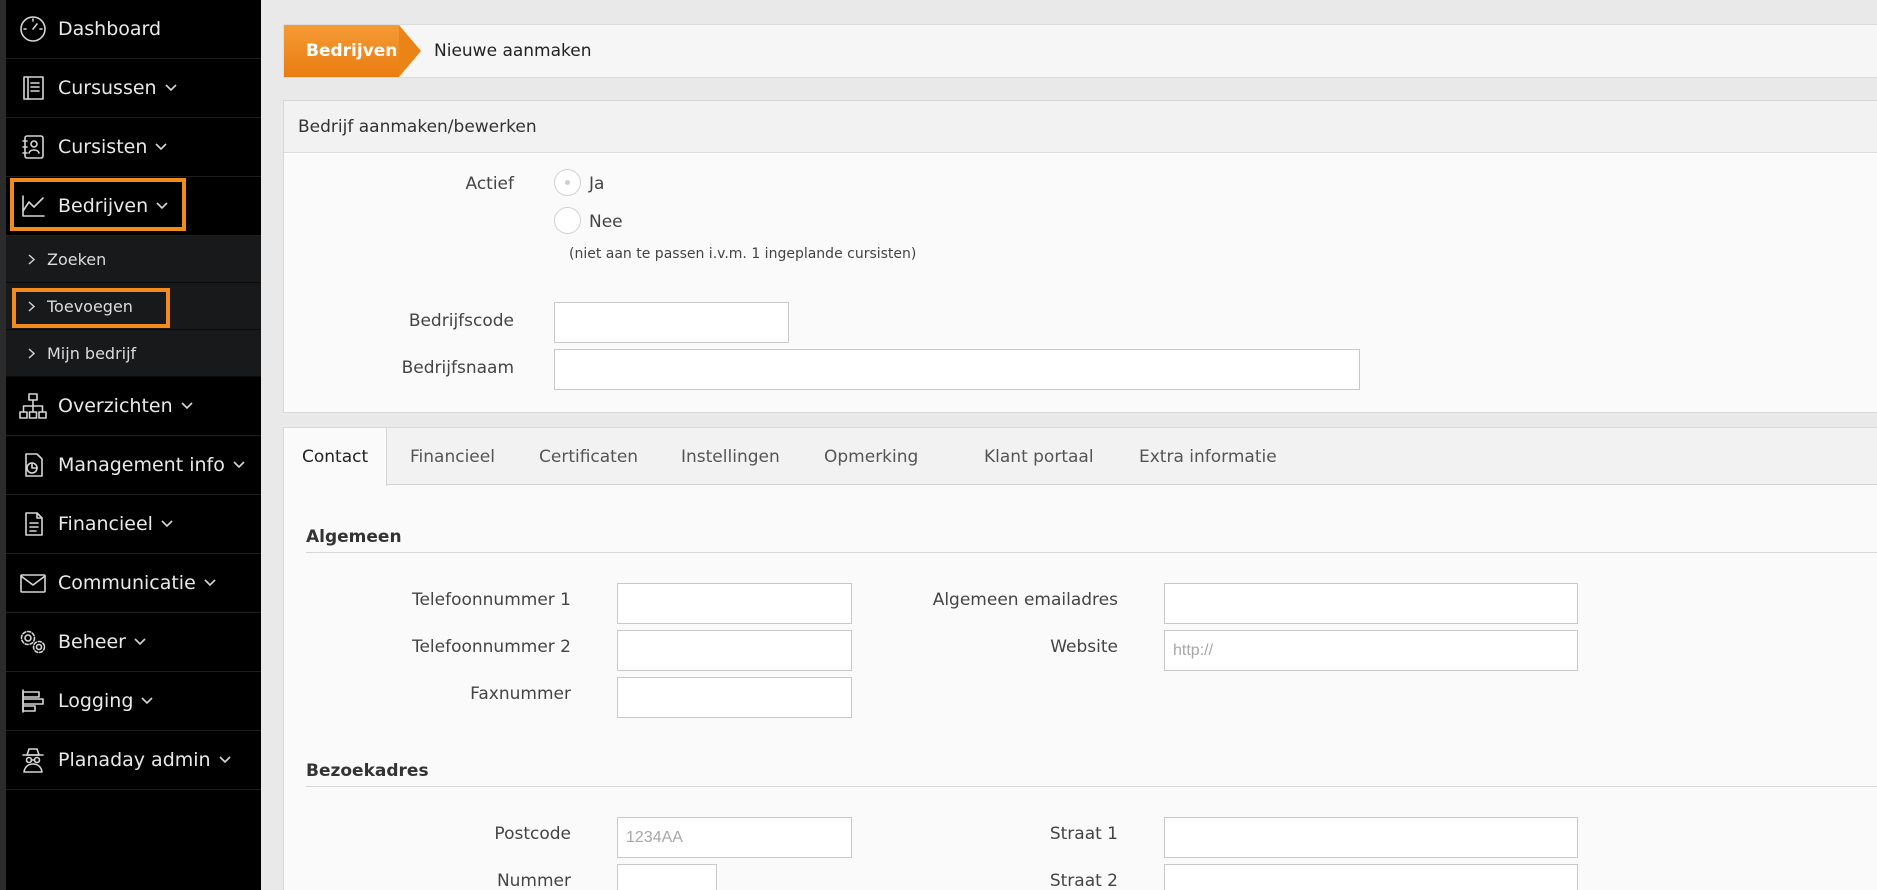 The width and height of the screenshot is (1877, 890). I want to click on sidebar-item-logging: Logging, so click(133, 701).